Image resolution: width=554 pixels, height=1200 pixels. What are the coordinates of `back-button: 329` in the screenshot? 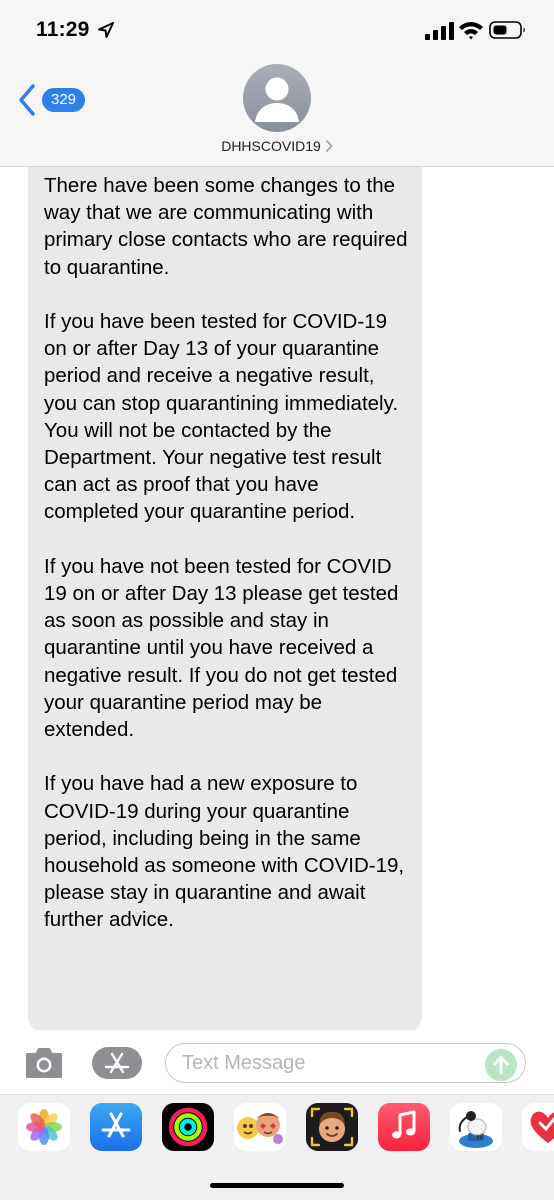 It's located at (51, 100).